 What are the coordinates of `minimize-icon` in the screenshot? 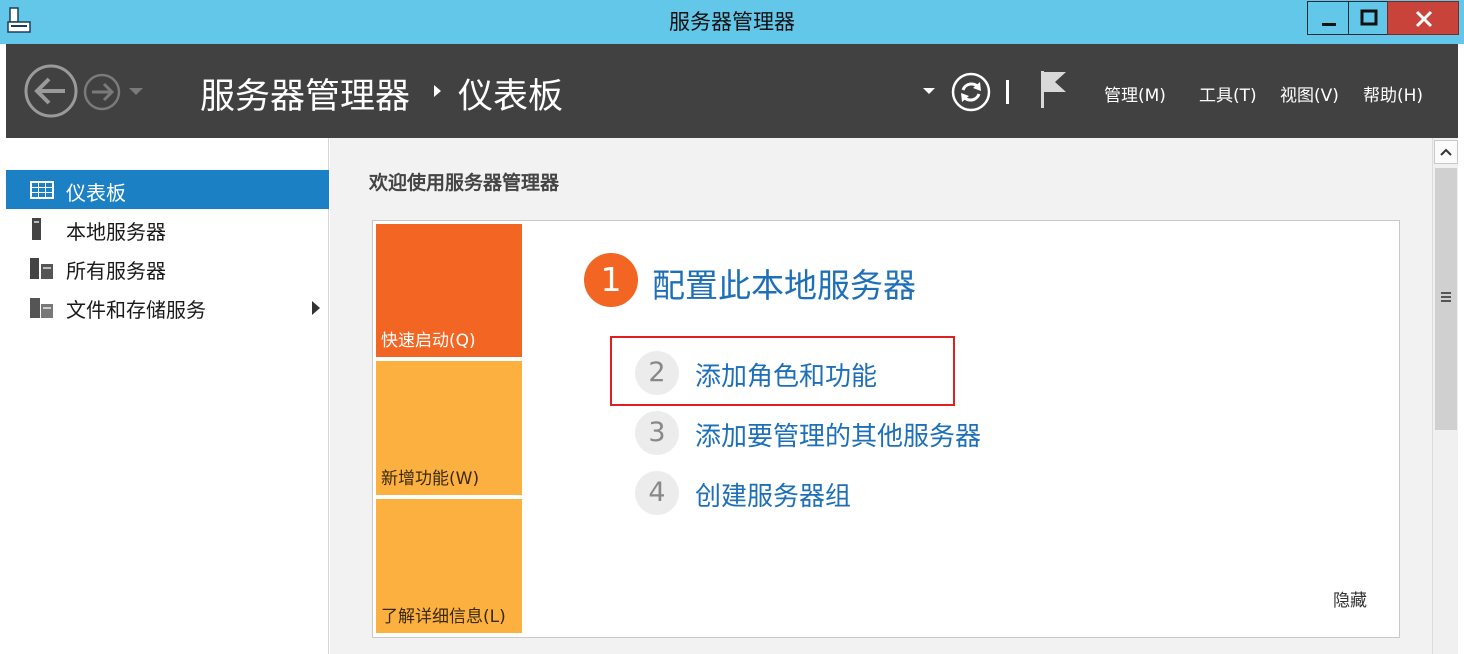 It's located at (1329, 24).